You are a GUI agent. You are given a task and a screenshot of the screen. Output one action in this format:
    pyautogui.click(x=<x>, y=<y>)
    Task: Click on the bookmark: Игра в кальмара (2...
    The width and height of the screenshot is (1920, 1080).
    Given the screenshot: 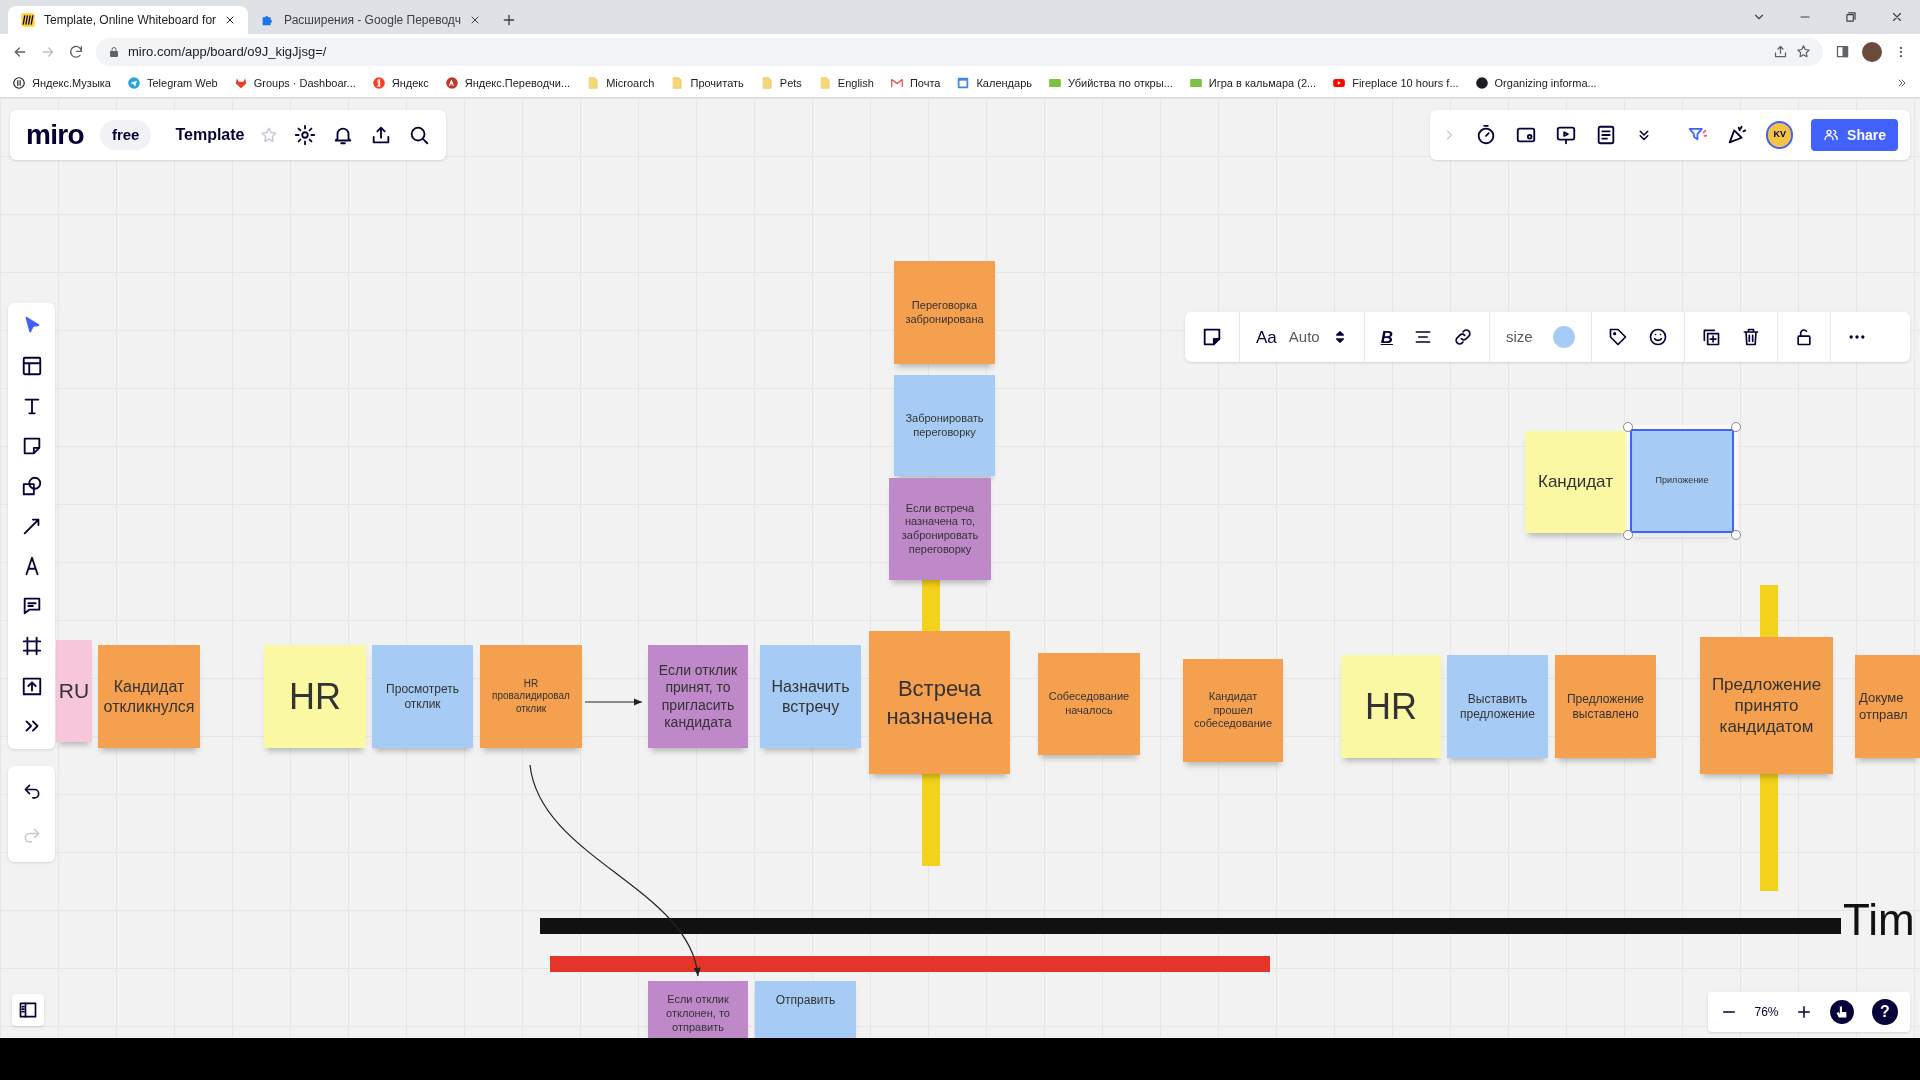 What is the action you would take?
    pyautogui.click(x=1252, y=83)
    